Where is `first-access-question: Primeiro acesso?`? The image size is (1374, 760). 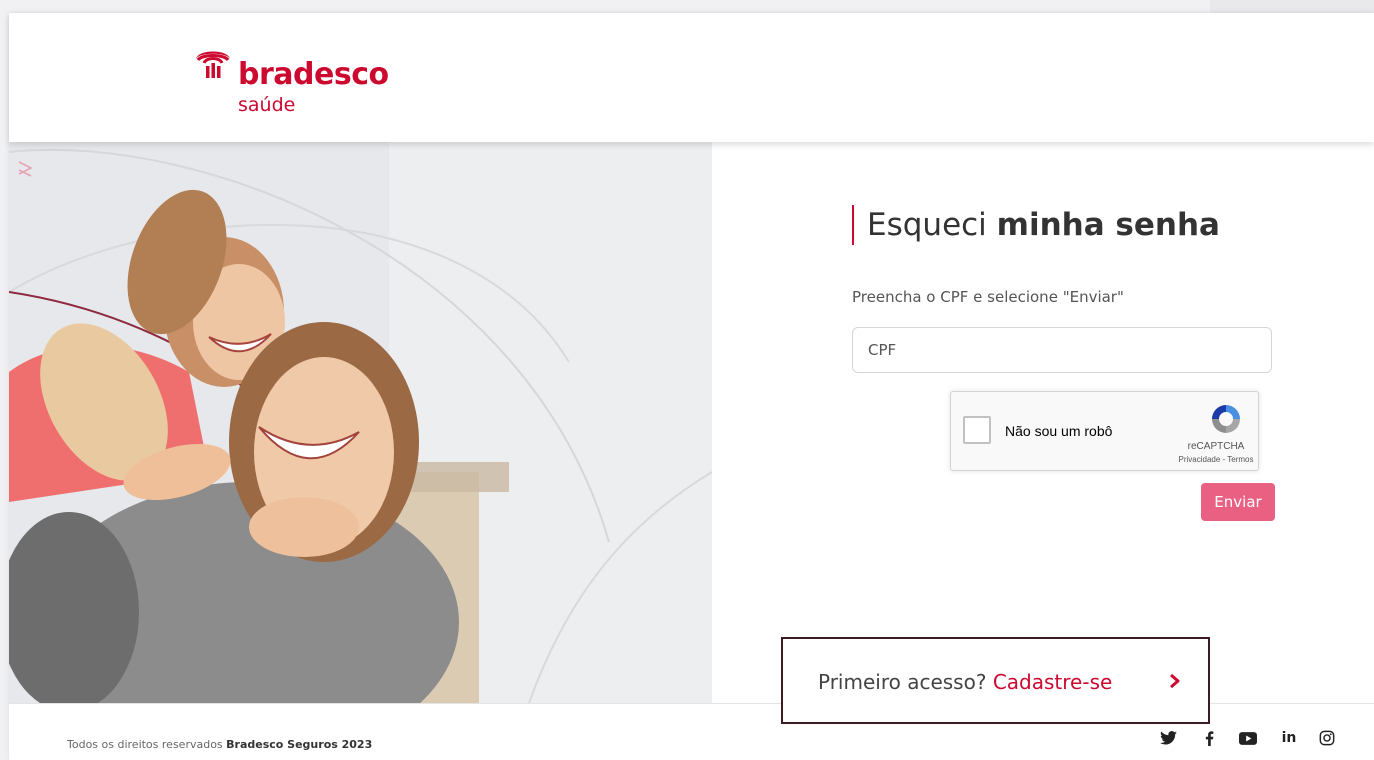
first-access-question: Primeiro acesso? is located at coordinates (902, 682).